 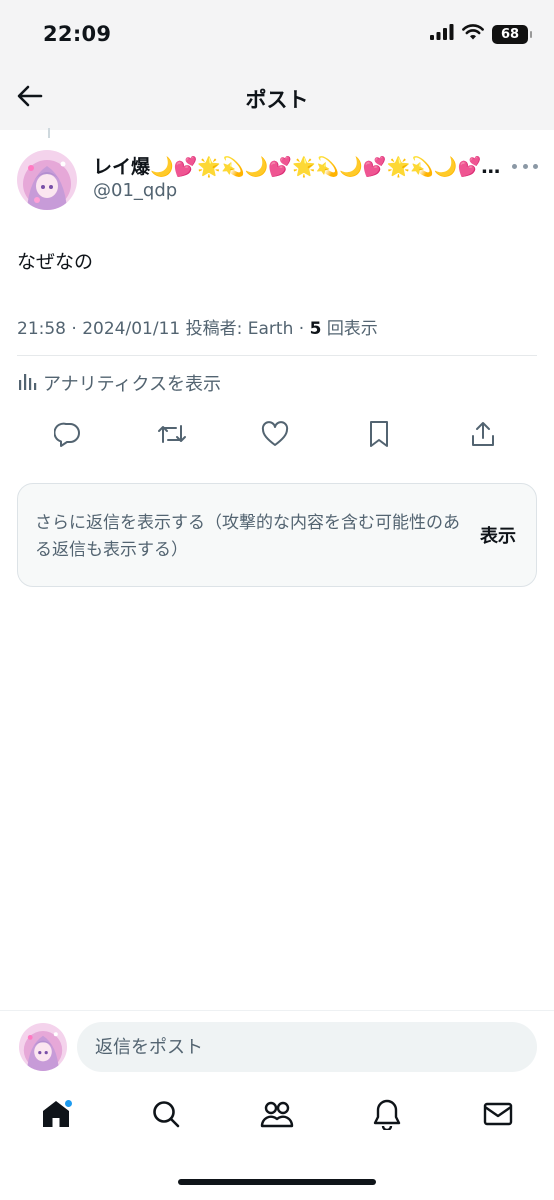 I want to click on battery-icon: 68, so click(x=512, y=34).